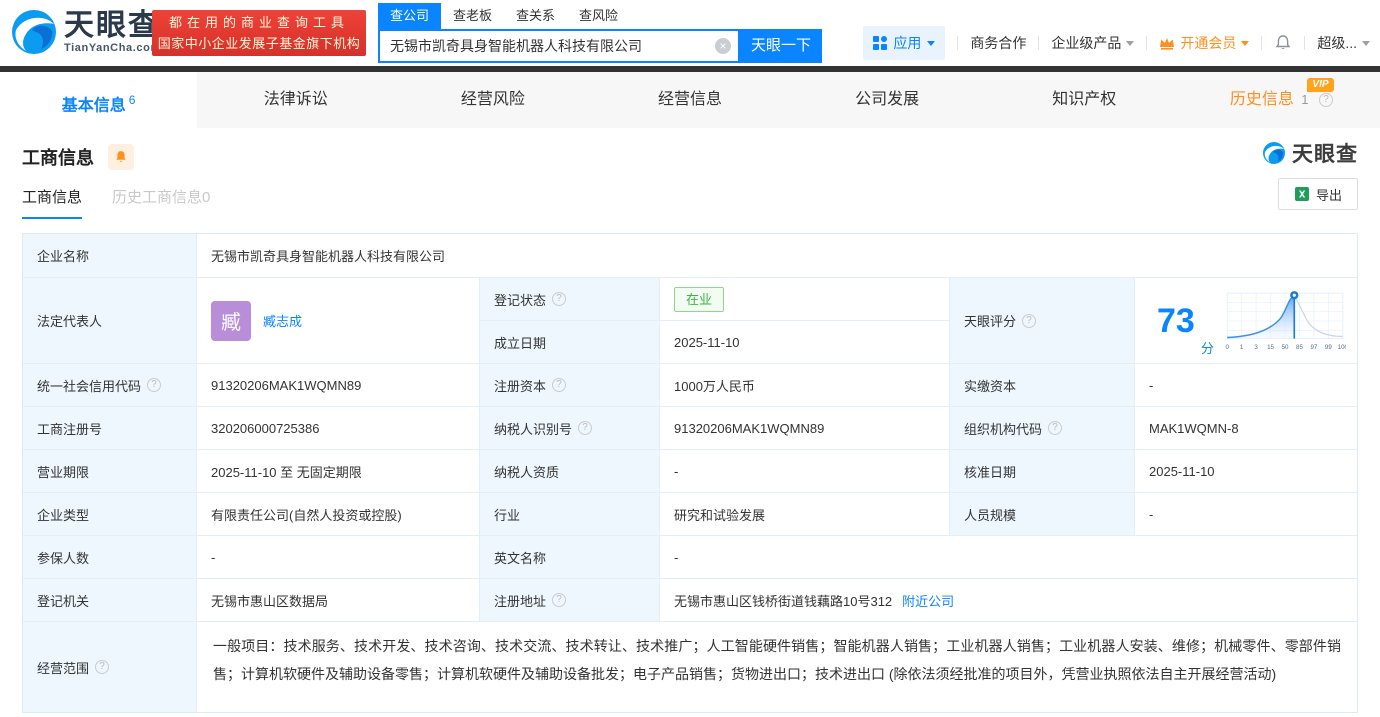 Image resolution: width=1380 pixels, height=717 pixels. Describe the element at coordinates (805, 299) in the screenshot. I see `reg-status-value: 在业` at that location.